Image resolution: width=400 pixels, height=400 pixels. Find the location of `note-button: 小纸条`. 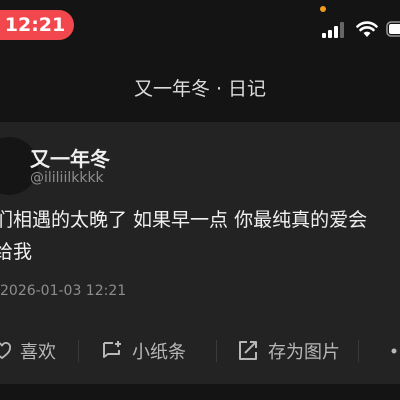

note-button: 小纸条 is located at coordinates (143, 351).